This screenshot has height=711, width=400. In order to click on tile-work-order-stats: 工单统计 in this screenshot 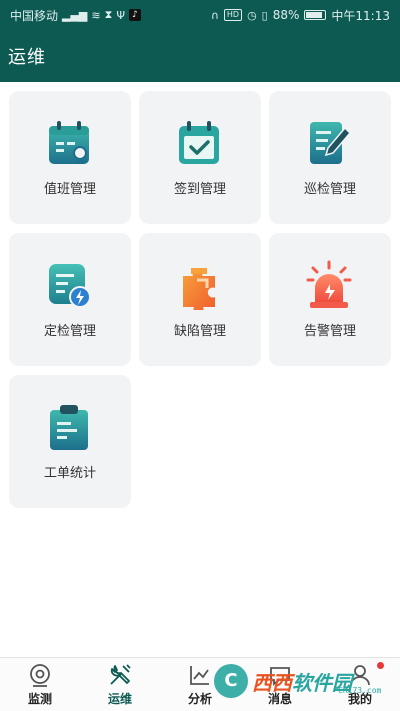, I will do `click(70, 441)`.